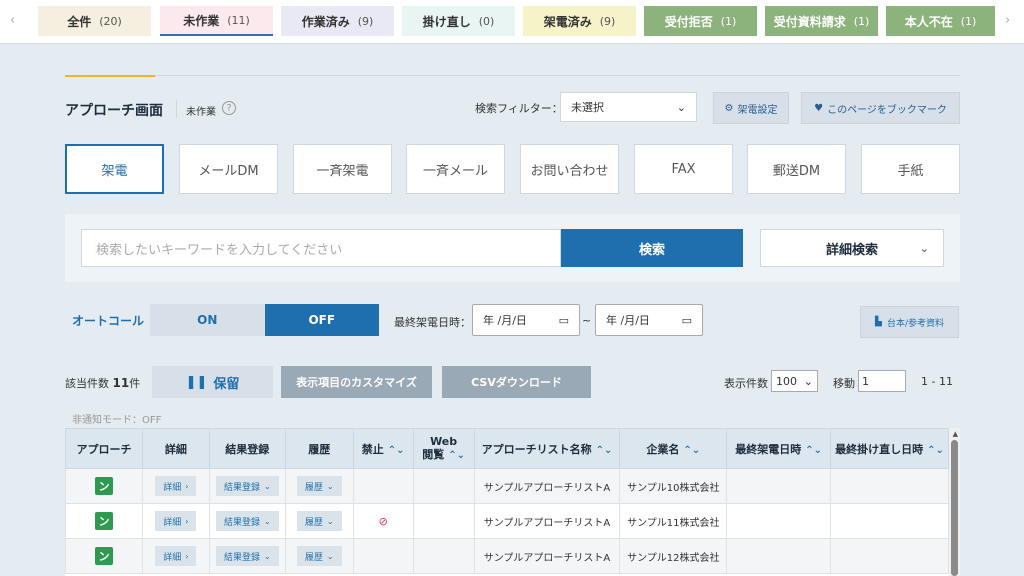 Image resolution: width=1024 pixels, height=576 pixels. Describe the element at coordinates (241, 522) in the screenshot. I see `result-label: 結果登録` at that location.